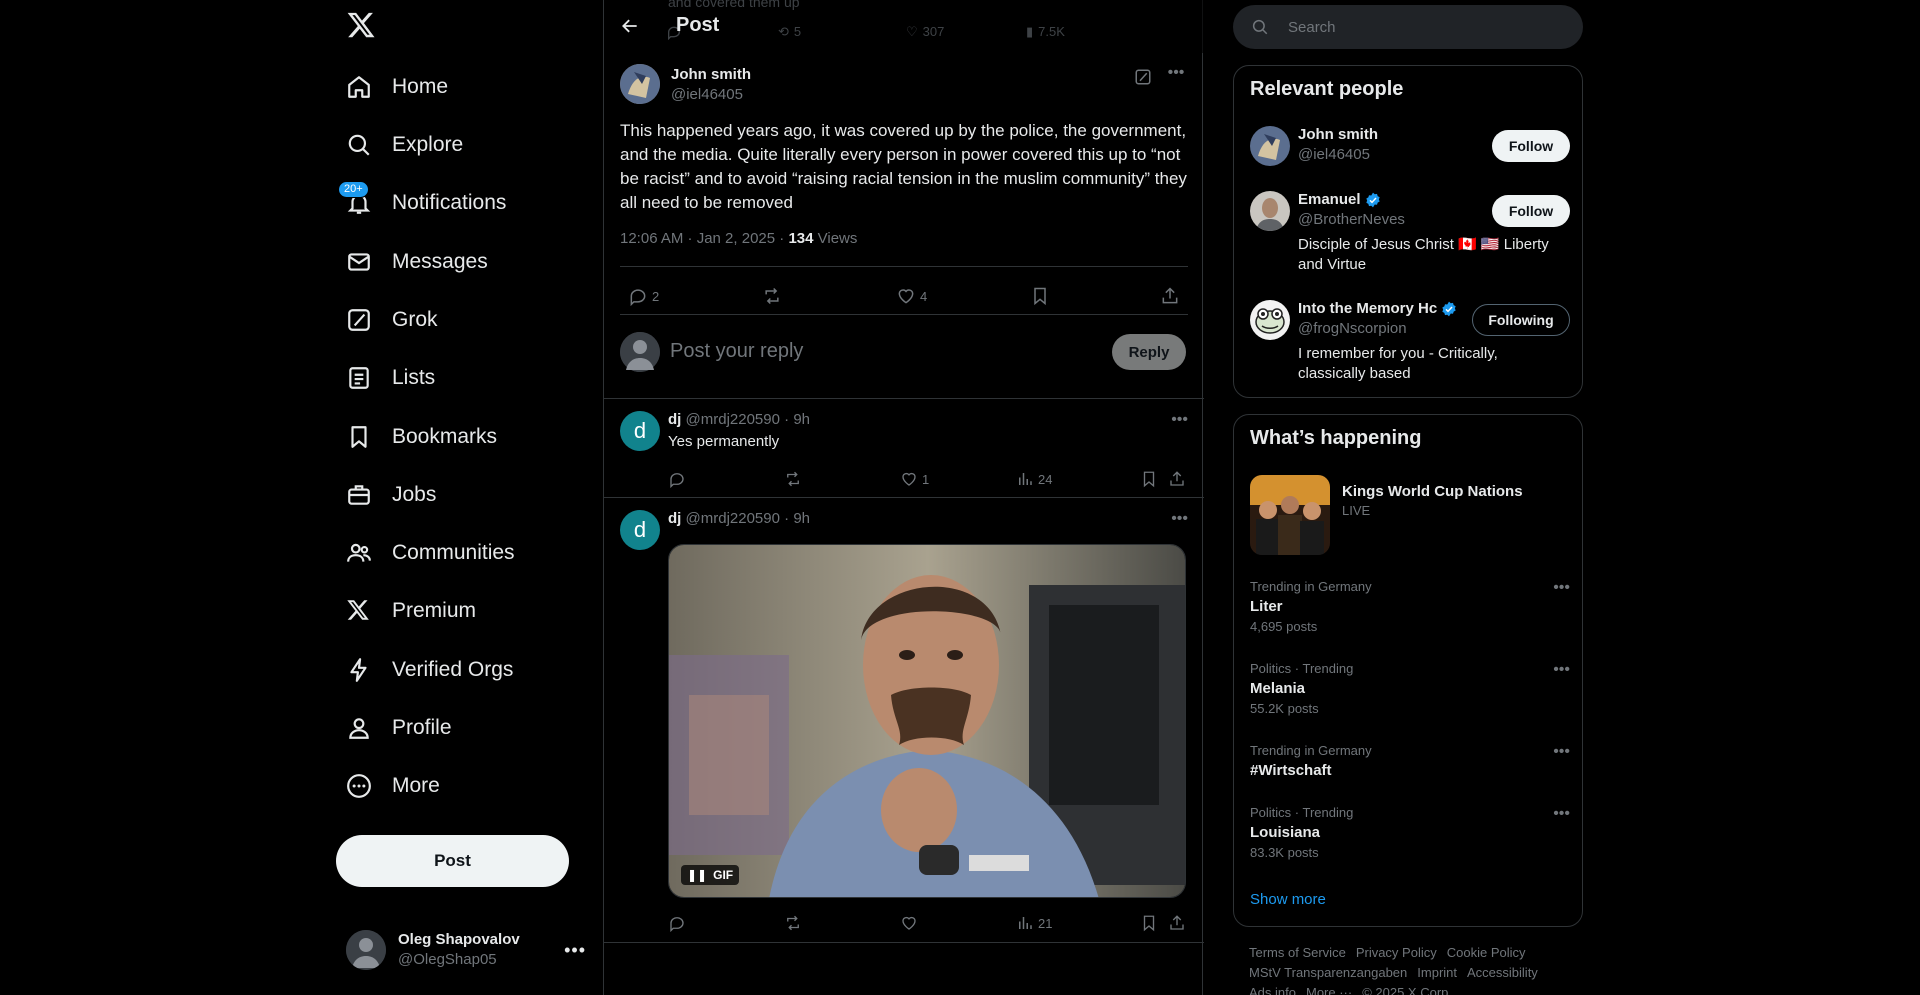  Describe the element at coordinates (643, 296) in the screenshot. I see `reply-button: 2` at that location.